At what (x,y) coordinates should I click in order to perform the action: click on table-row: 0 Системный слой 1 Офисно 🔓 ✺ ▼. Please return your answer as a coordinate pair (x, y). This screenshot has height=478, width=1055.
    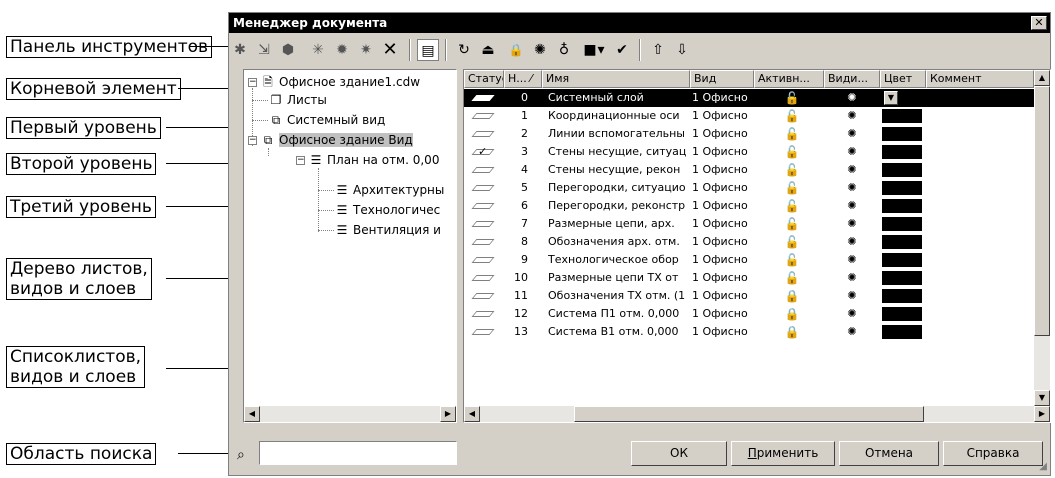
    Looking at the image, I should click on (749, 98).